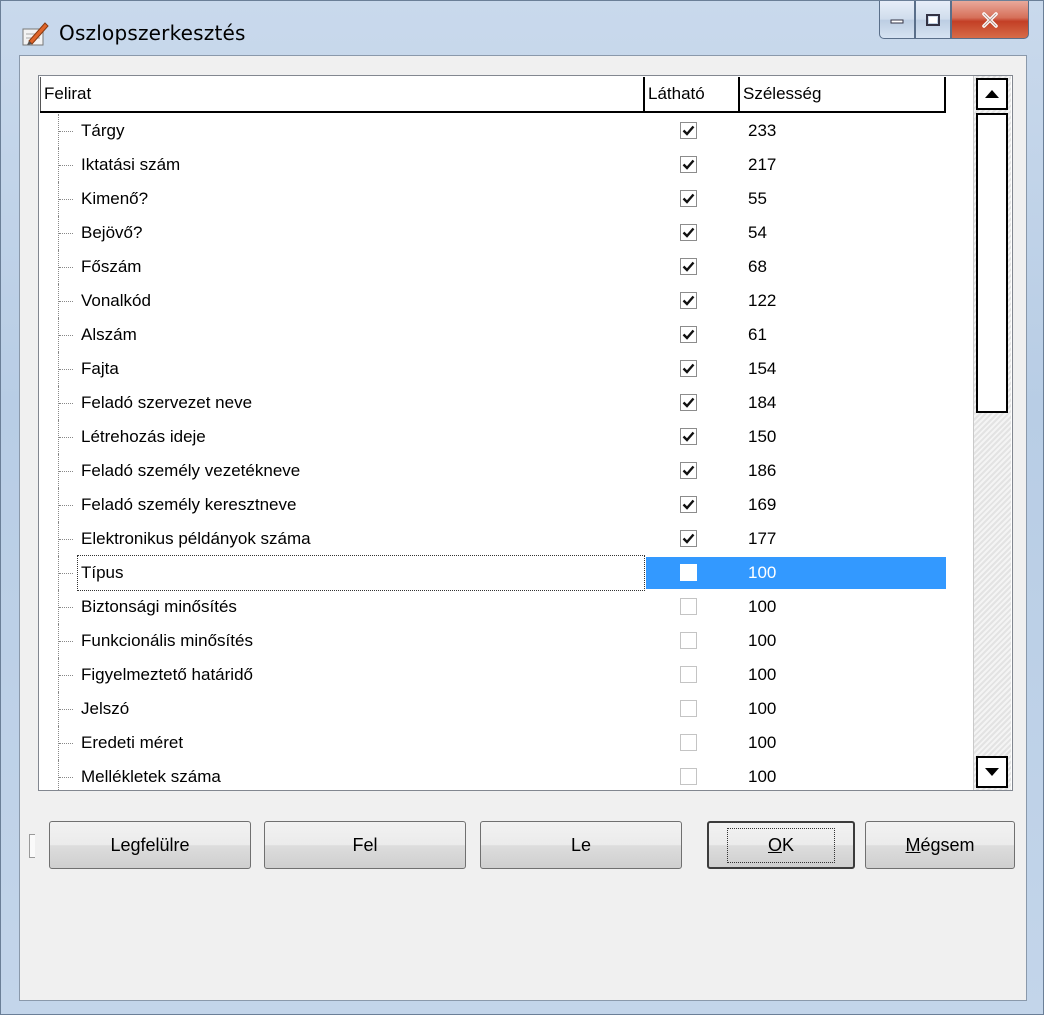 This screenshot has height=1015, width=1044. What do you see at coordinates (522, 28) in the screenshot?
I see `title-bar: Oszlopszerkesztés` at bounding box center [522, 28].